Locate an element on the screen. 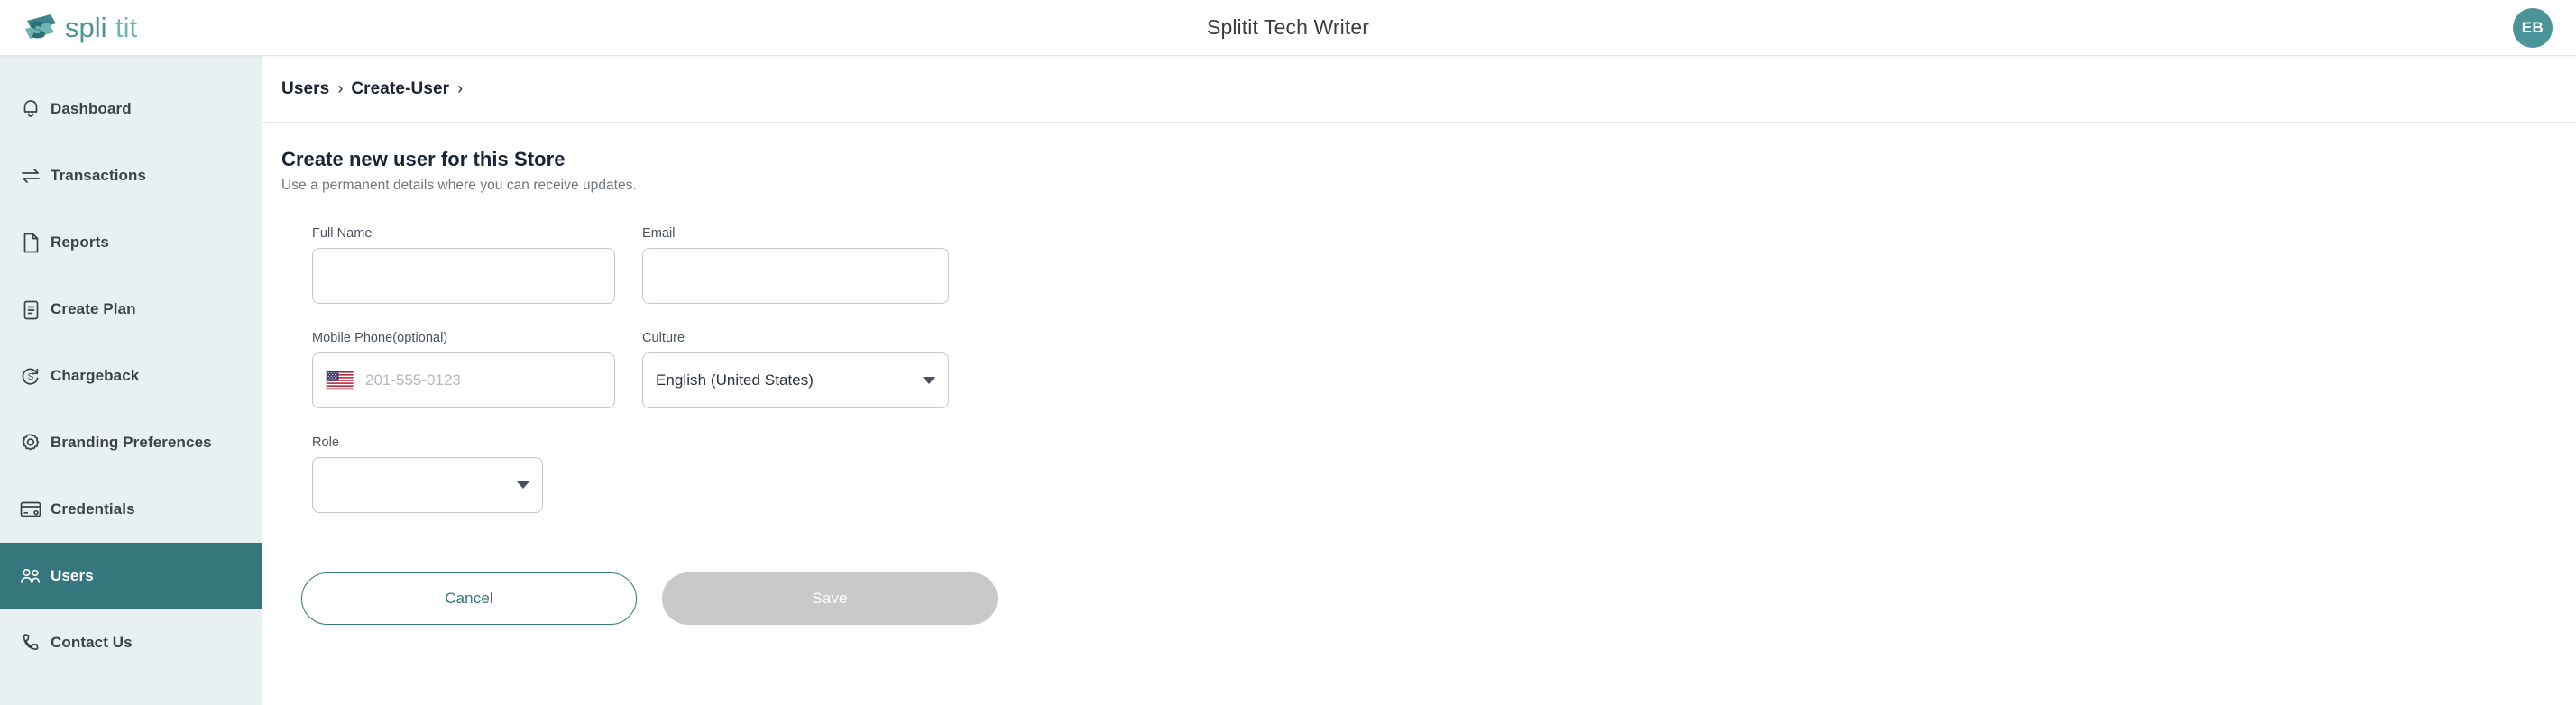  sidebar-item-label: Credentials is located at coordinates (93, 508).